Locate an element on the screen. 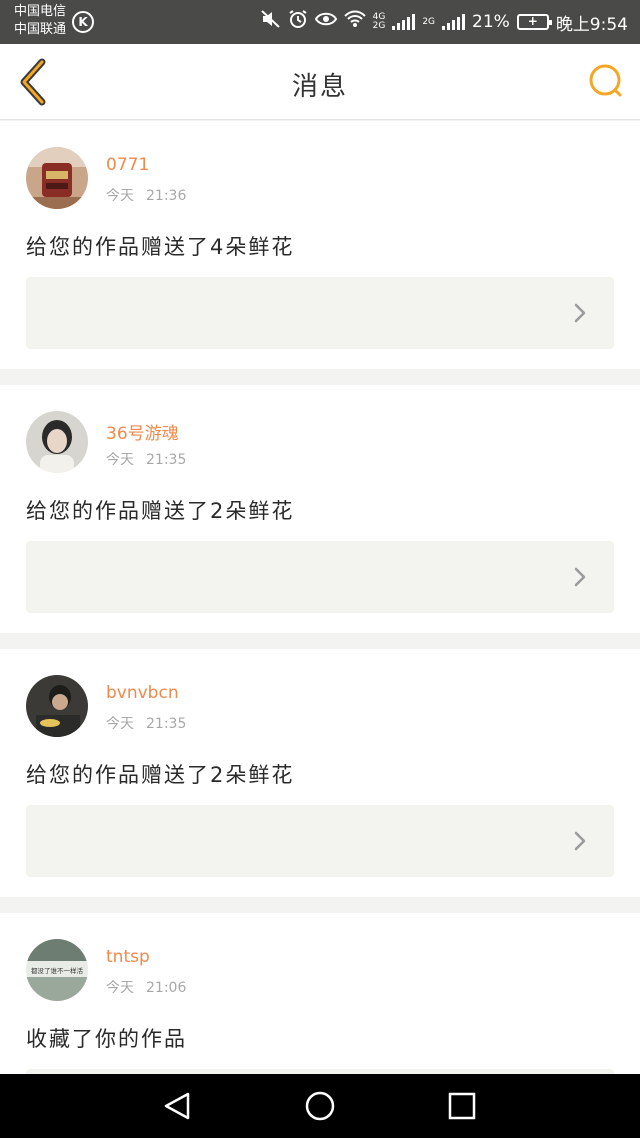 This screenshot has height=1138, width=640. nav-recents-button is located at coordinates (462, 1106).